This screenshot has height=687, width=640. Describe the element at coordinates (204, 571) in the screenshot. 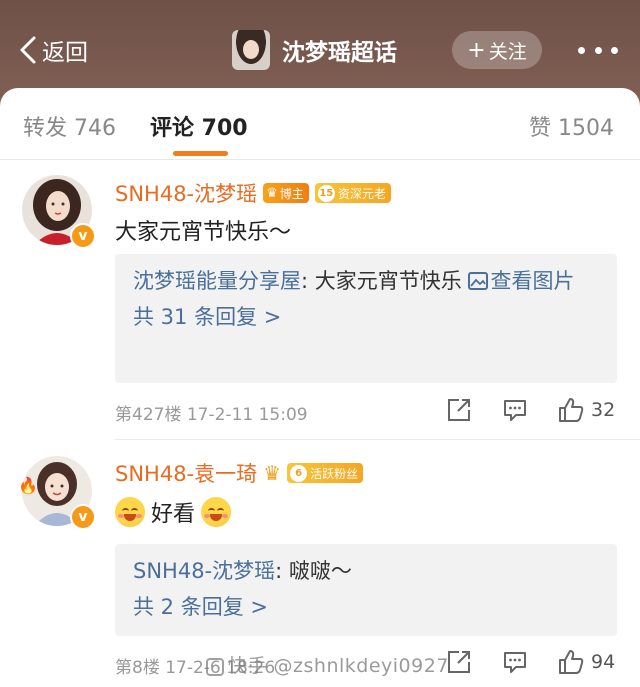

I see `reply-username: SNH48-沈梦瑶` at that location.